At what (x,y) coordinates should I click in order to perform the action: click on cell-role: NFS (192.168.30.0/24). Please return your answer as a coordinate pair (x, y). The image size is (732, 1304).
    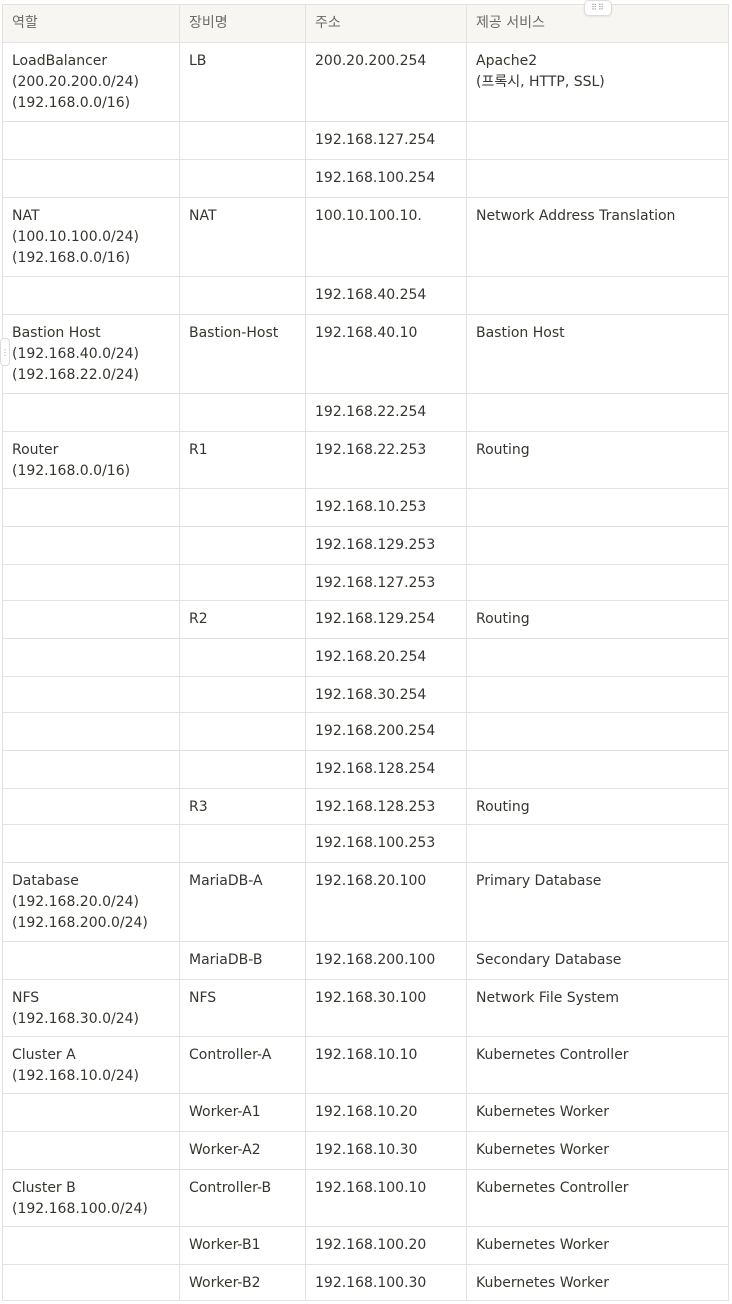
    Looking at the image, I should click on (91, 1008).